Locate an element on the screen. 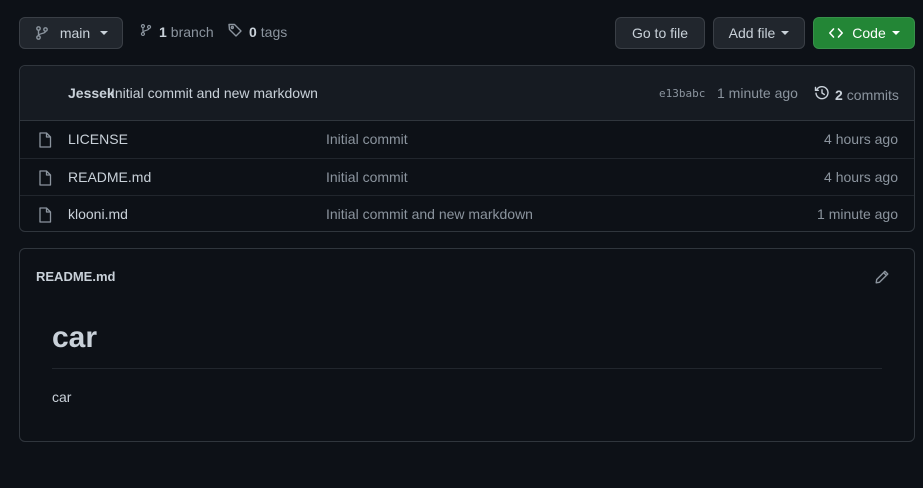  file-age: 1 minute ago is located at coordinates (857, 214).